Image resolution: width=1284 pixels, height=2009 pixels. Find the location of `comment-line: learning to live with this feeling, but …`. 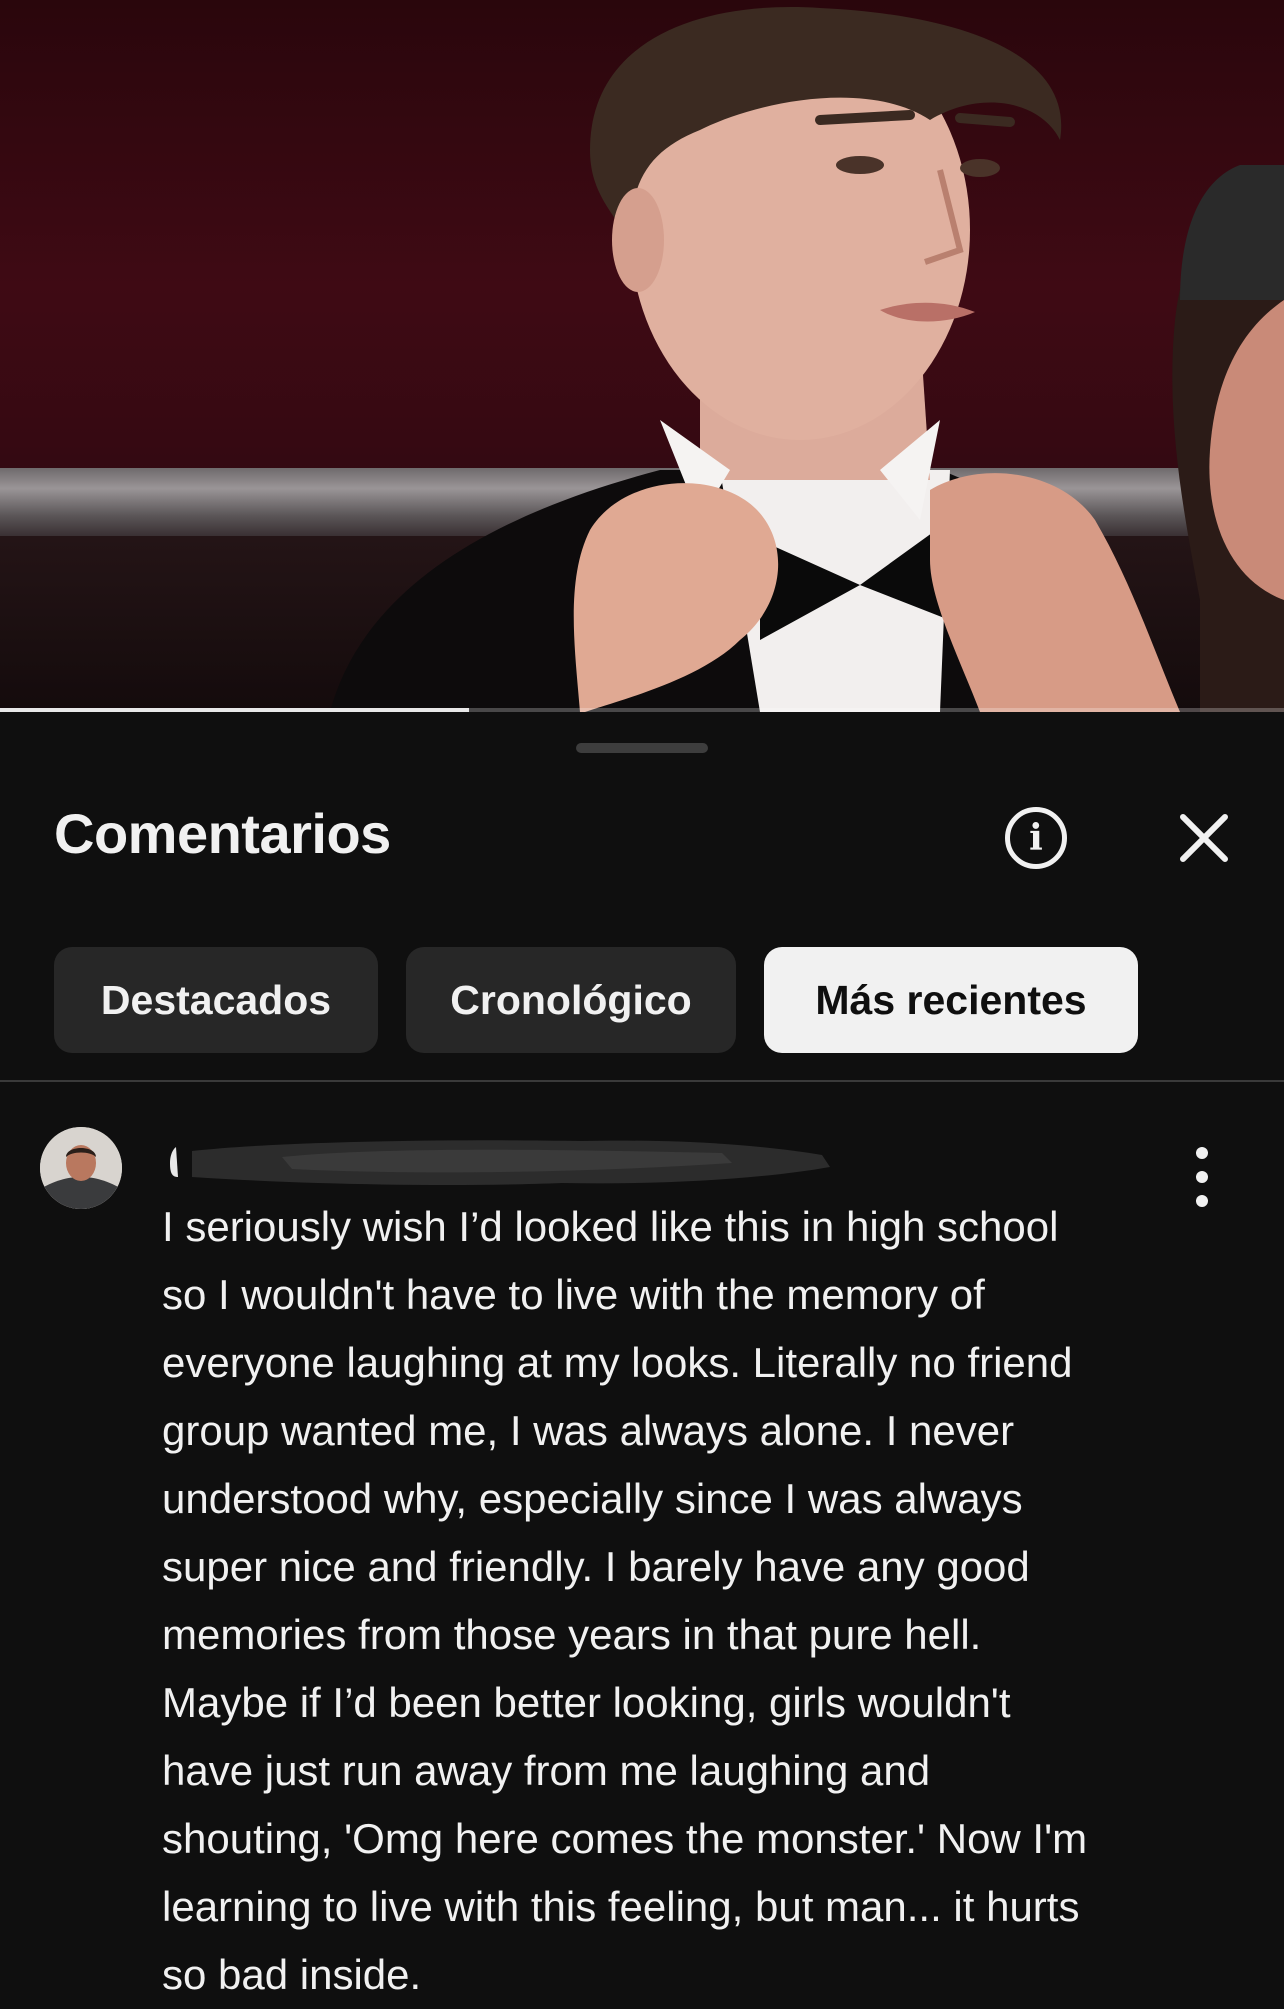

comment-line: learning to live with this feeling, but … is located at coordinates (621, 1906).